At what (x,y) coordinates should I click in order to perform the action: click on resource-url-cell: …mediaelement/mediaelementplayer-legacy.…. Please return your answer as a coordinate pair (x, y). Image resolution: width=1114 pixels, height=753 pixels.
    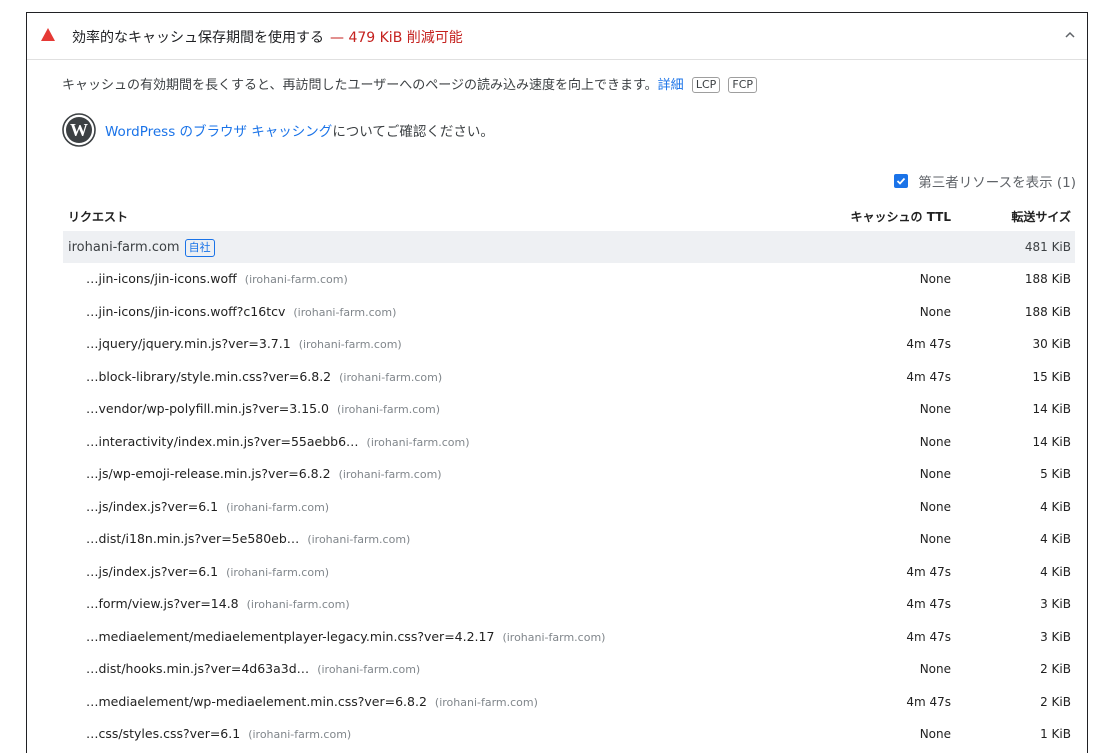
    Looking at the image, I should click on (345, 636).